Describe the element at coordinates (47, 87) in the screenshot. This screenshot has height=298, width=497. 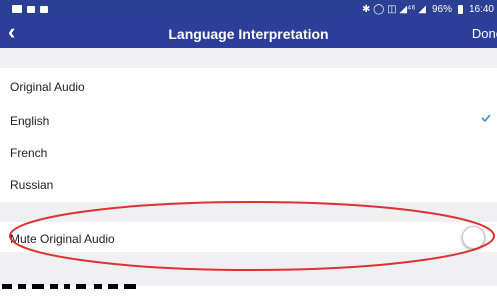
I see `language-option-label: Original Audio` at that location.